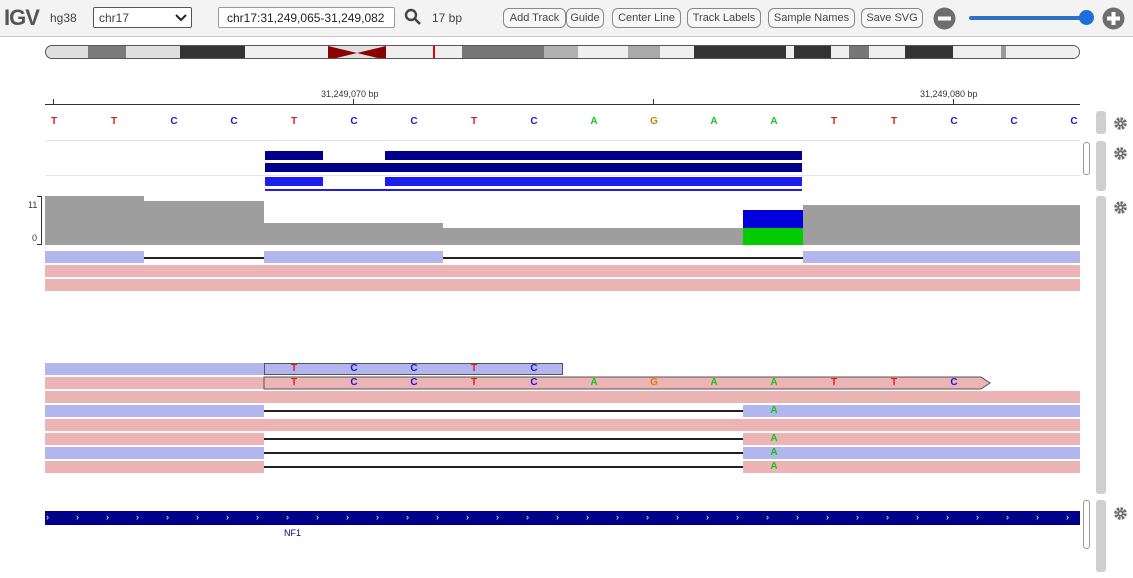  I want to click on selected-read-arrow, so click(627, 383).